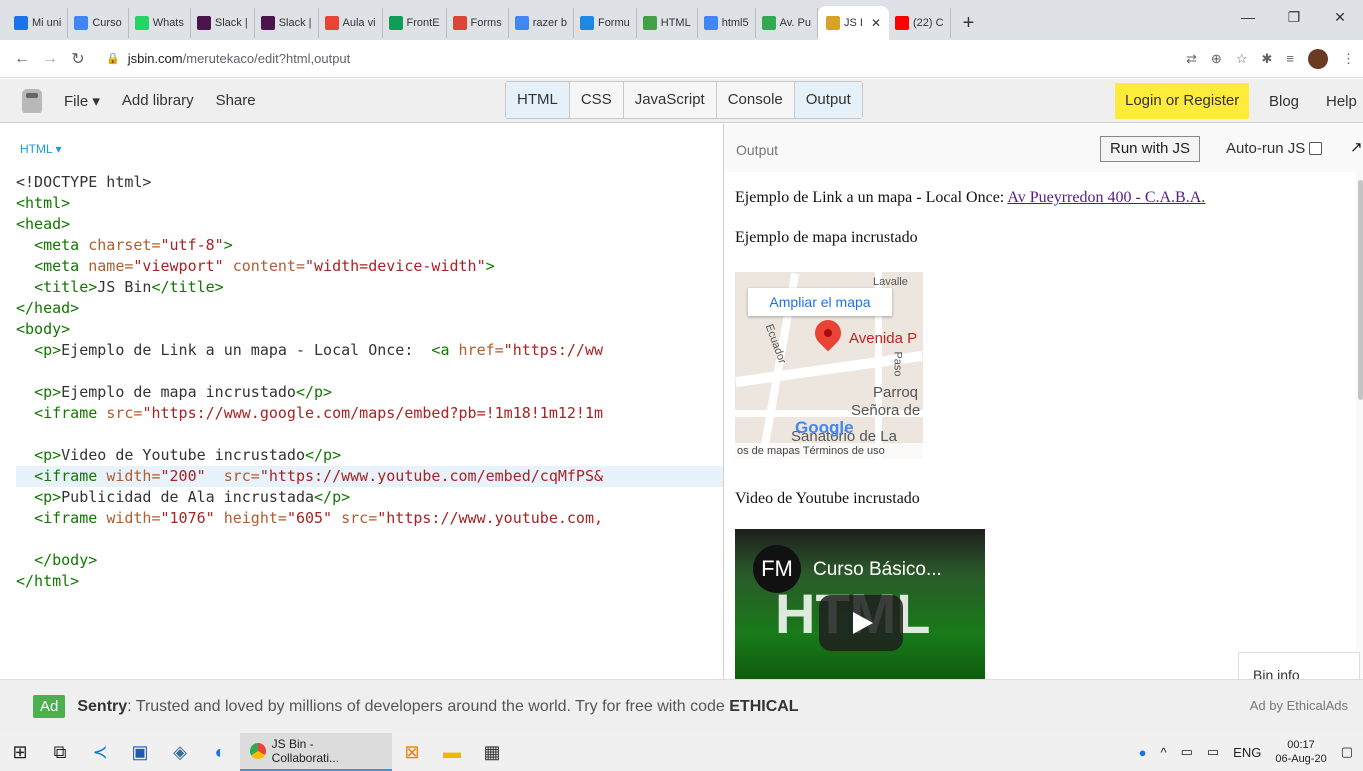 The height and width of the screenshot is (771, 1363). I want to click on bin-info-button: Bin info, so click(1299, 667).